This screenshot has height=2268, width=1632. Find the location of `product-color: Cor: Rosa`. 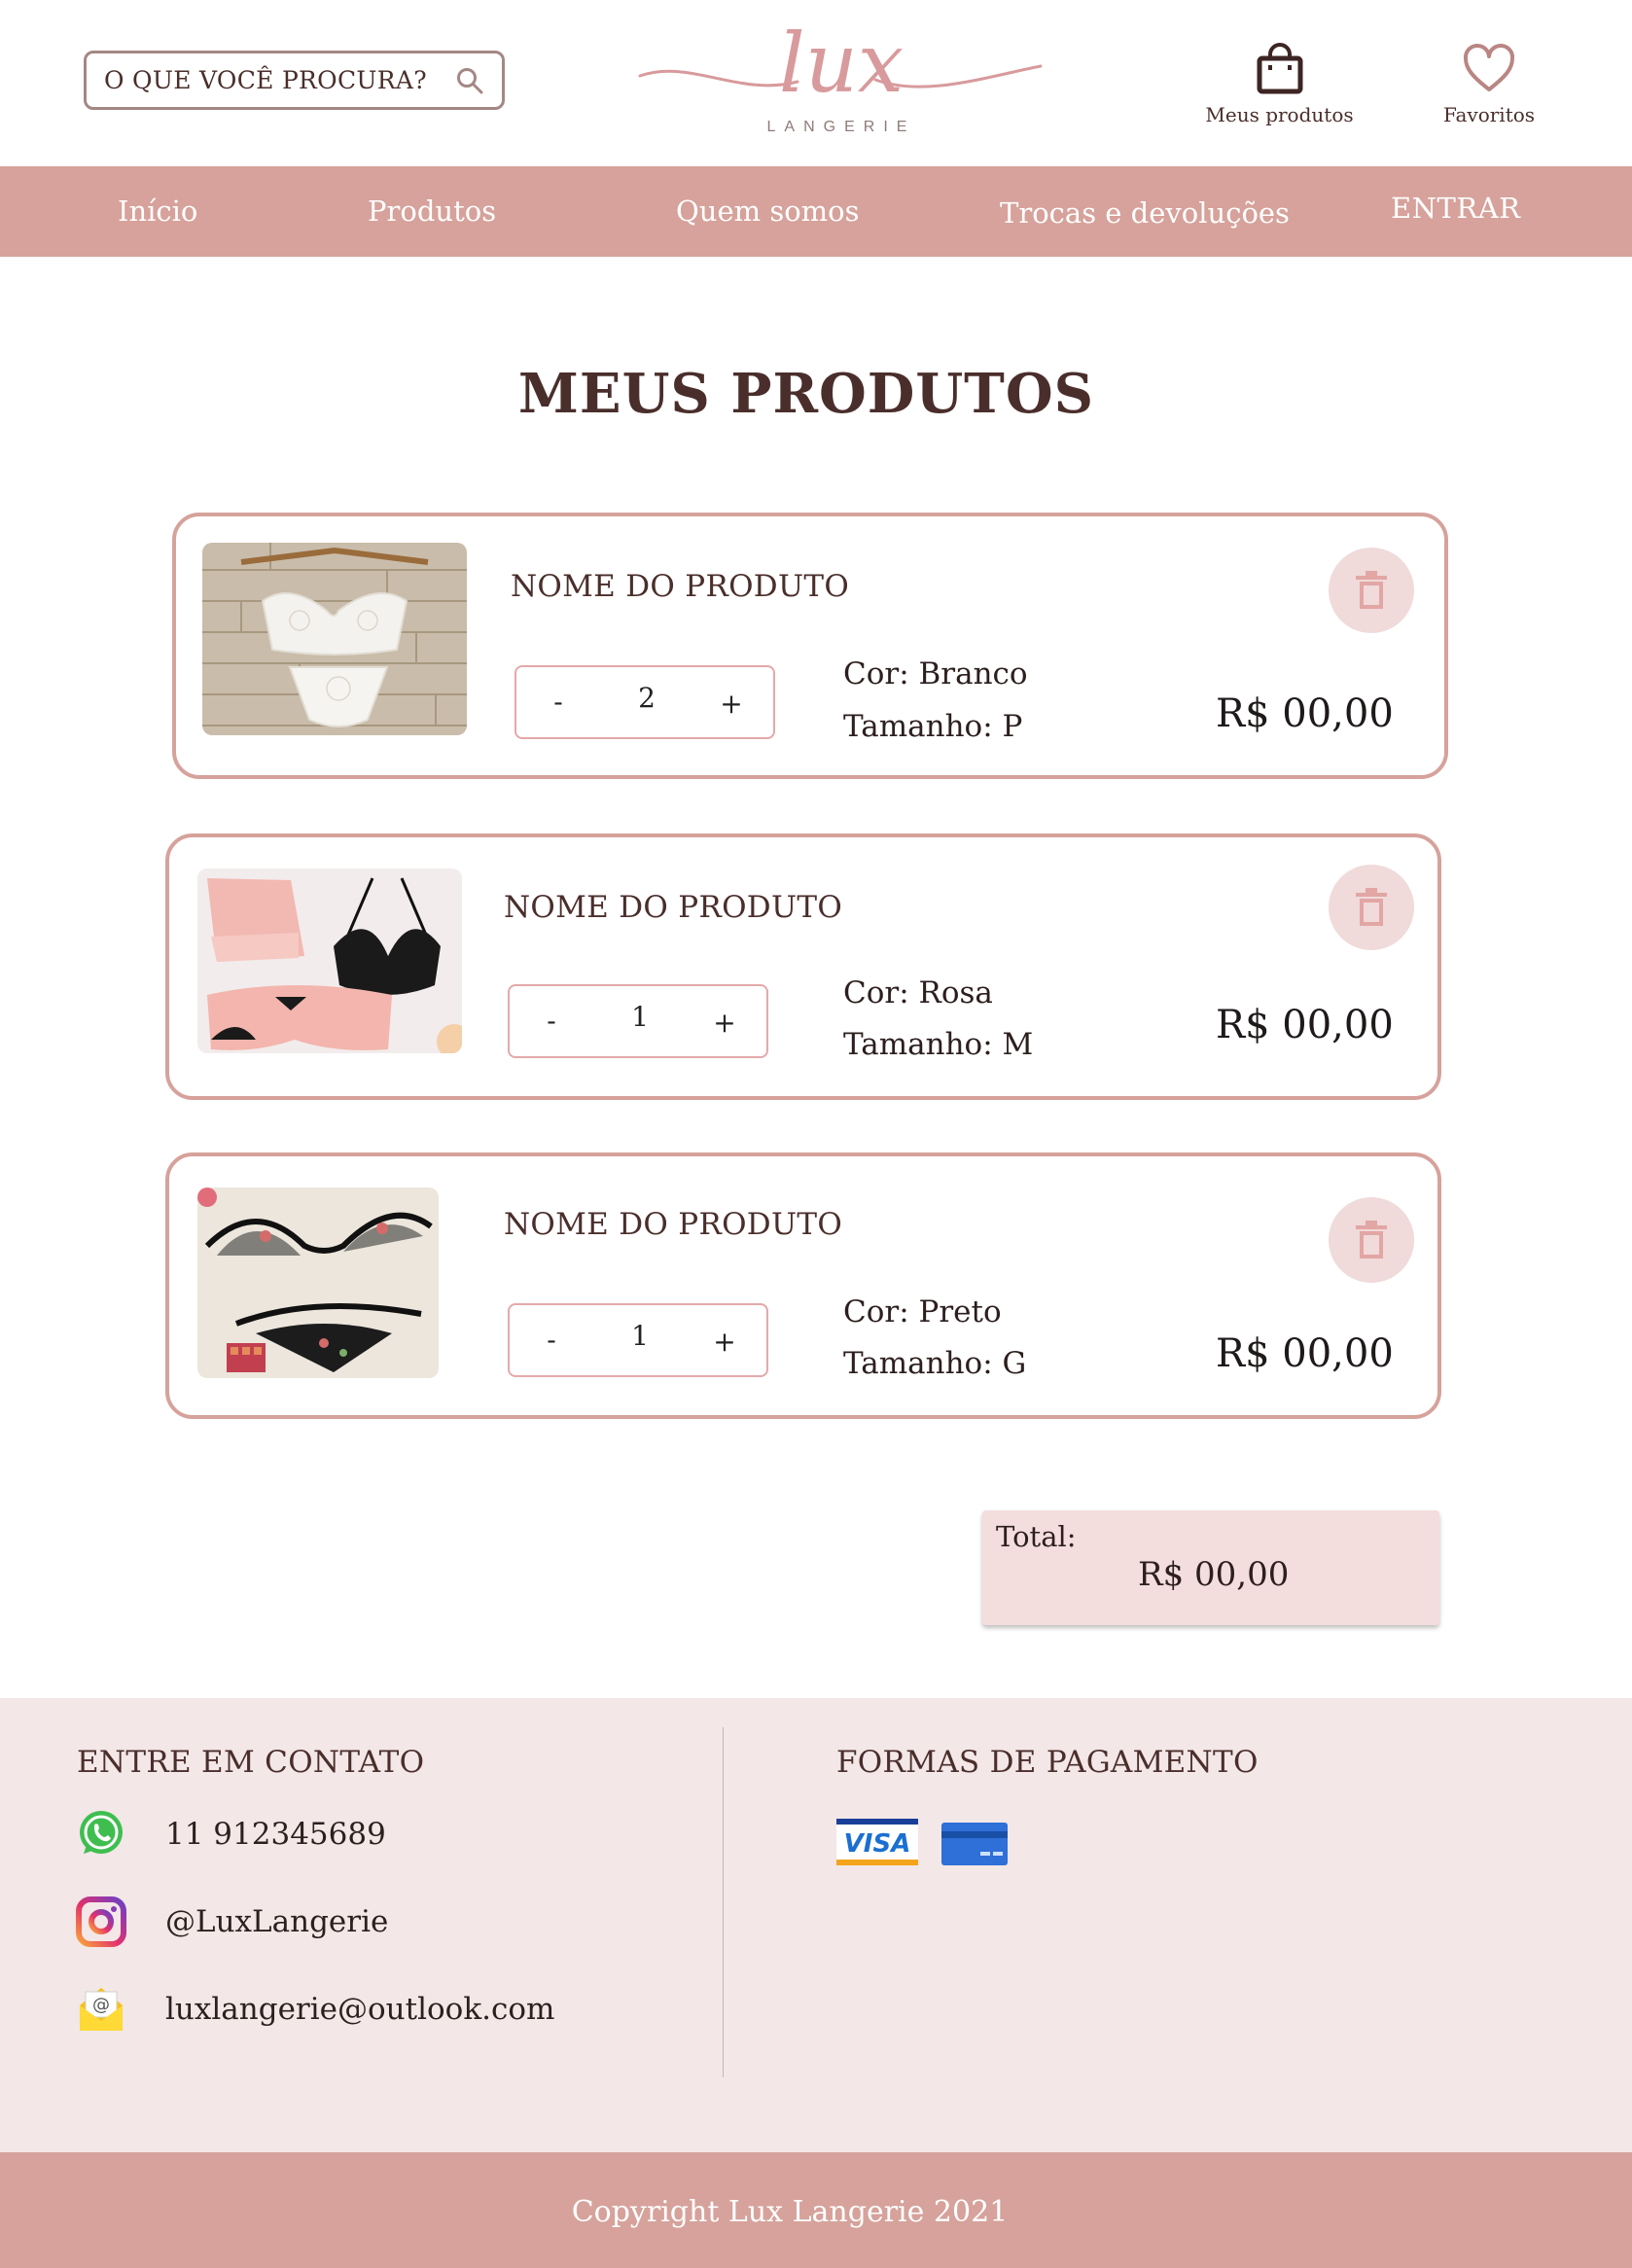

product-color: Cor: Rosa is located at coordinates (918, 992).